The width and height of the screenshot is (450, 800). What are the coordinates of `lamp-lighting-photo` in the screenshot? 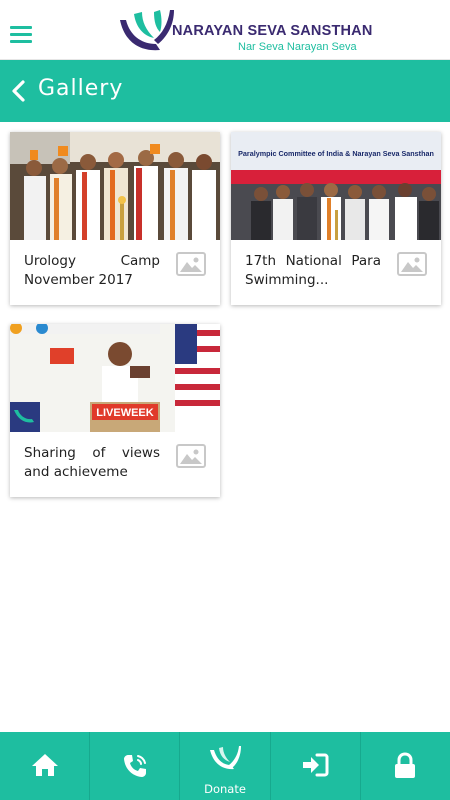 It's located at (115, 186).